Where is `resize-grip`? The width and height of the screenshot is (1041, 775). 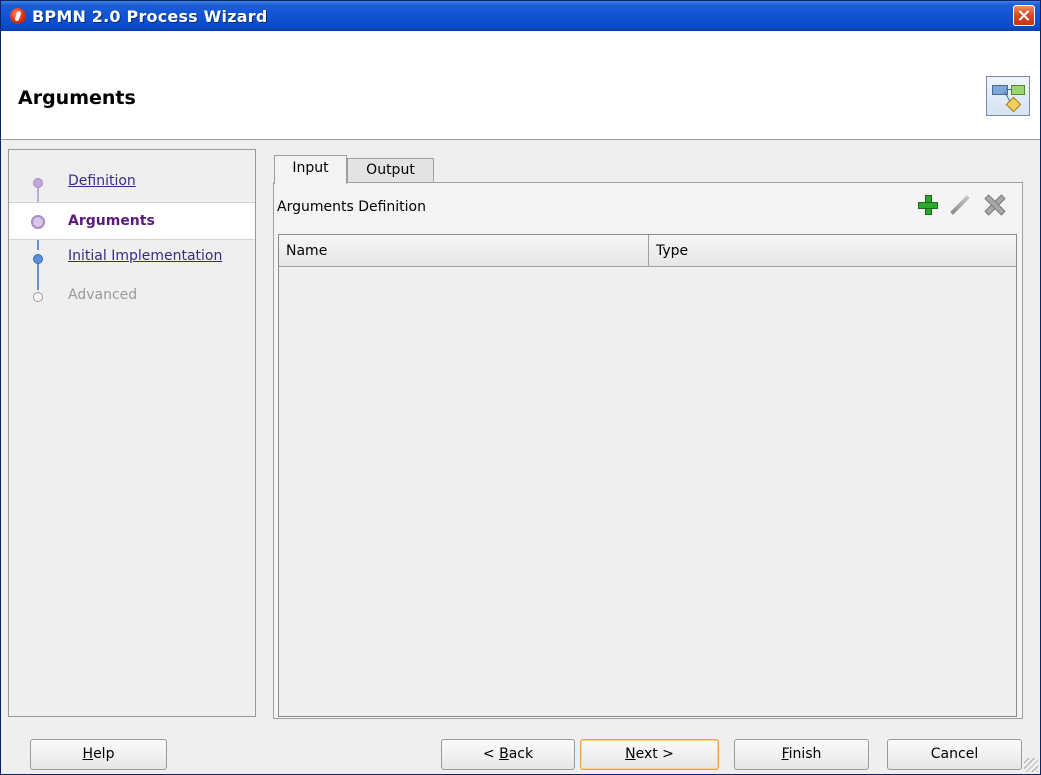 resize-grip is located at coordinates (1031, 765).